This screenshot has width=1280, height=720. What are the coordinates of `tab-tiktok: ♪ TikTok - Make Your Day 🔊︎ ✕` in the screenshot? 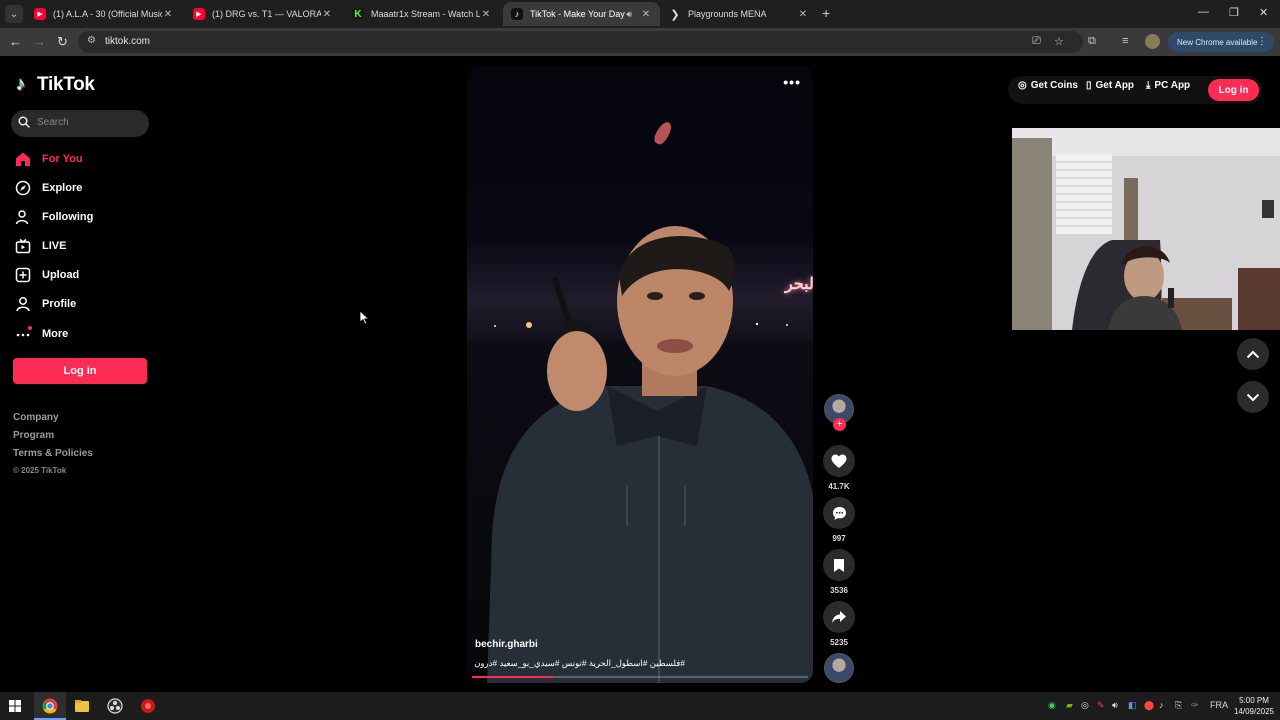 It's located at (581, 14).